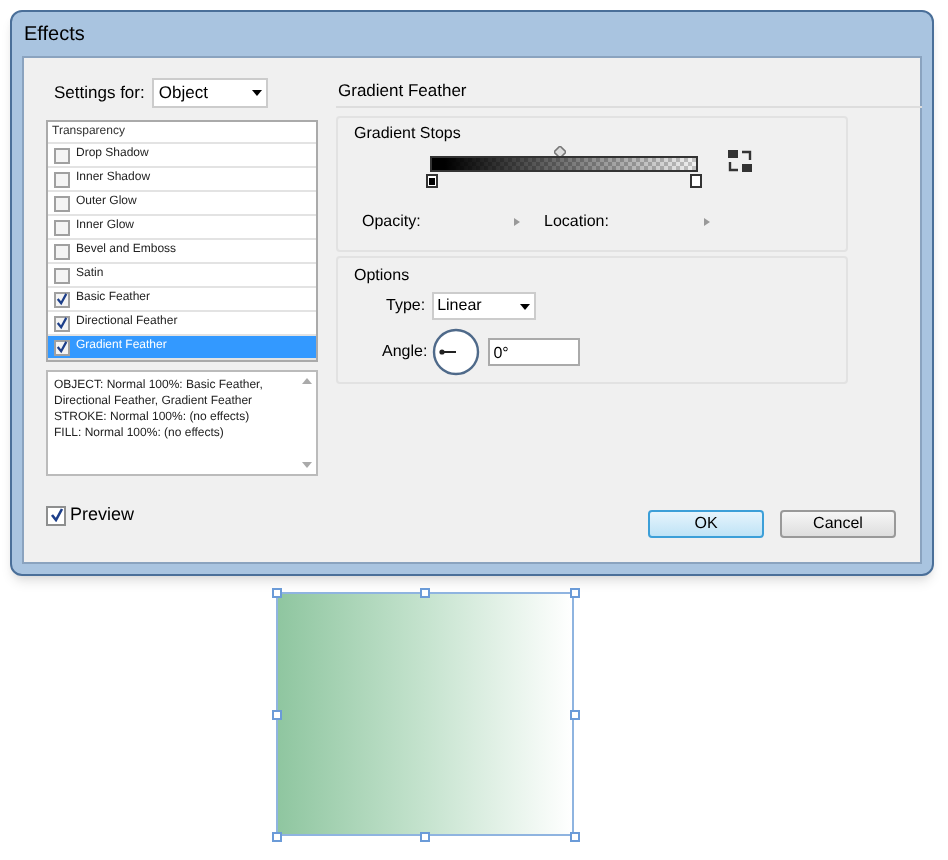 The width and height of the screenshot is (948, 860). Describe the element at coordinates (210, 92) in the screenshot. I see `settings-dropdown: Object` at that location.